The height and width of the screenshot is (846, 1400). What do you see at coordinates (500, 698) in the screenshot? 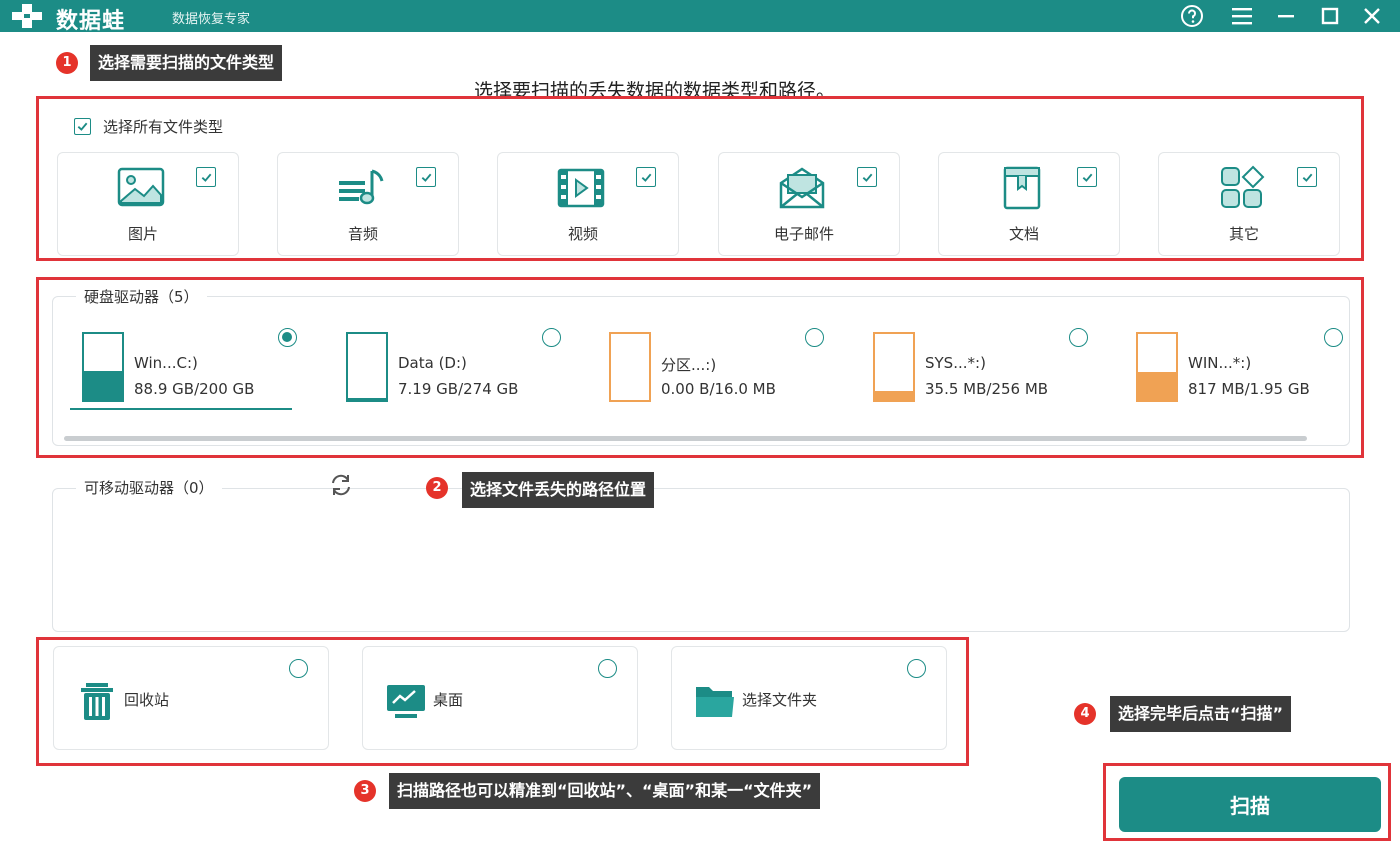
I see `location-desktop: 桌面` at bounding box center [500, 698].